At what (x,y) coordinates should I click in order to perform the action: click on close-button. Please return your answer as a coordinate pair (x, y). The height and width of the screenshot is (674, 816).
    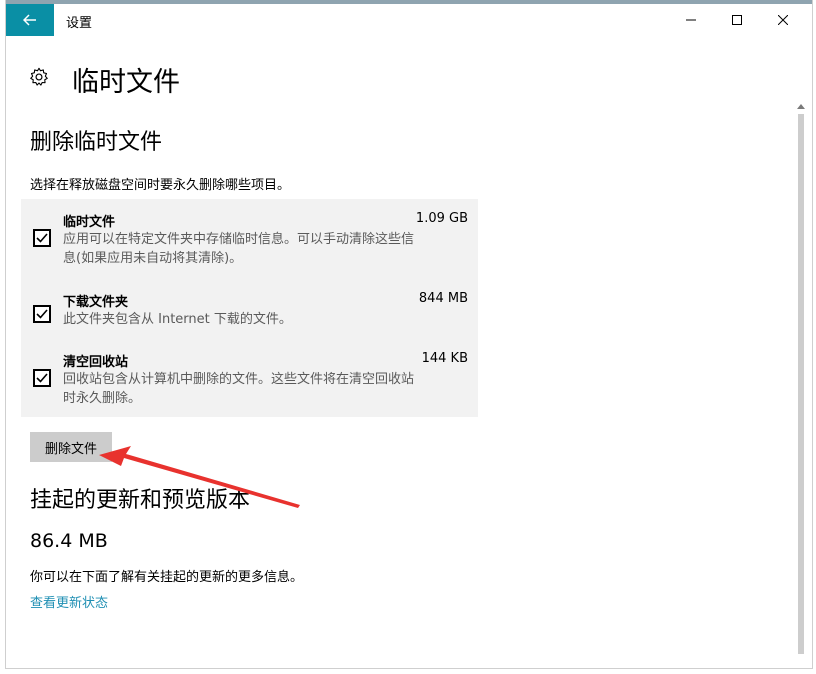
    Looking at the image, I should click on (783, 20).